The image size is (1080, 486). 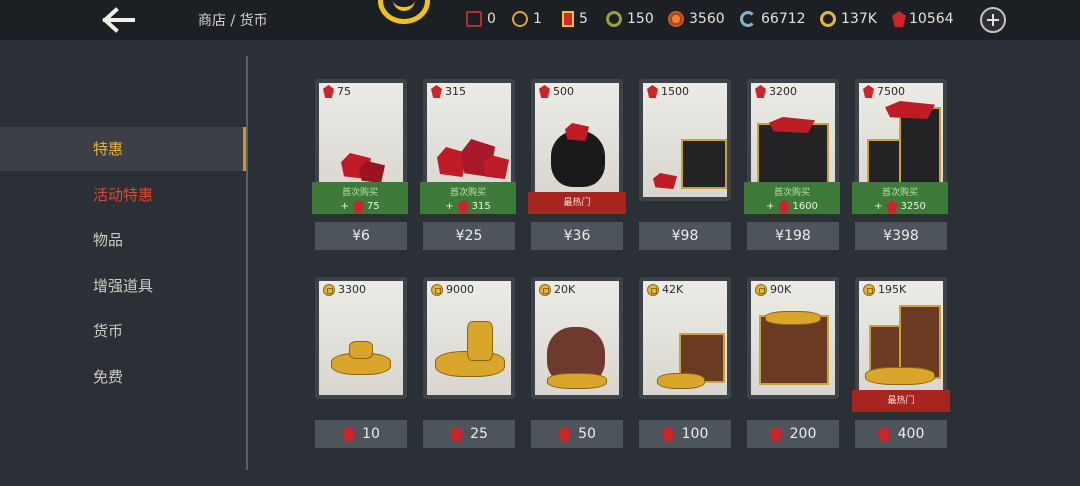 I want to click on sidebar-item-currency: 货币, so click(x=123, y=331).